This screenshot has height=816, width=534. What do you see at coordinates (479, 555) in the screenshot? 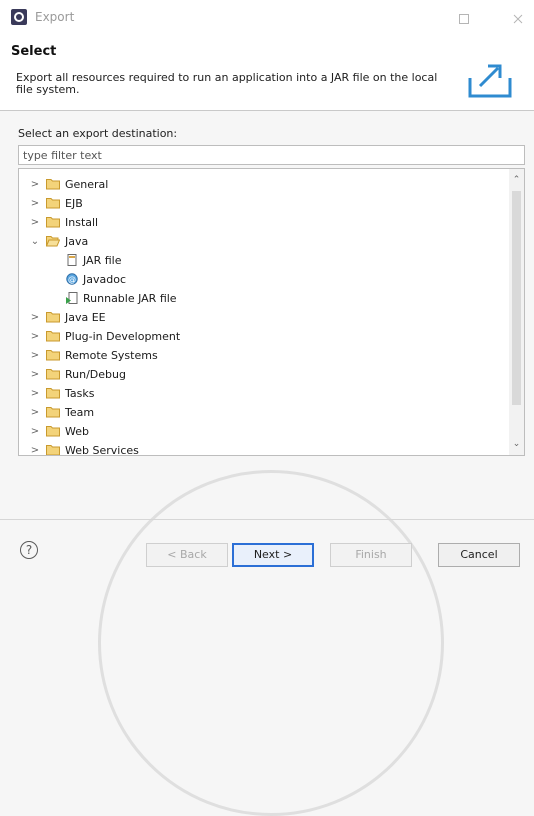
I see `cancel-button: Cancel` at bounding box center [479, 555].